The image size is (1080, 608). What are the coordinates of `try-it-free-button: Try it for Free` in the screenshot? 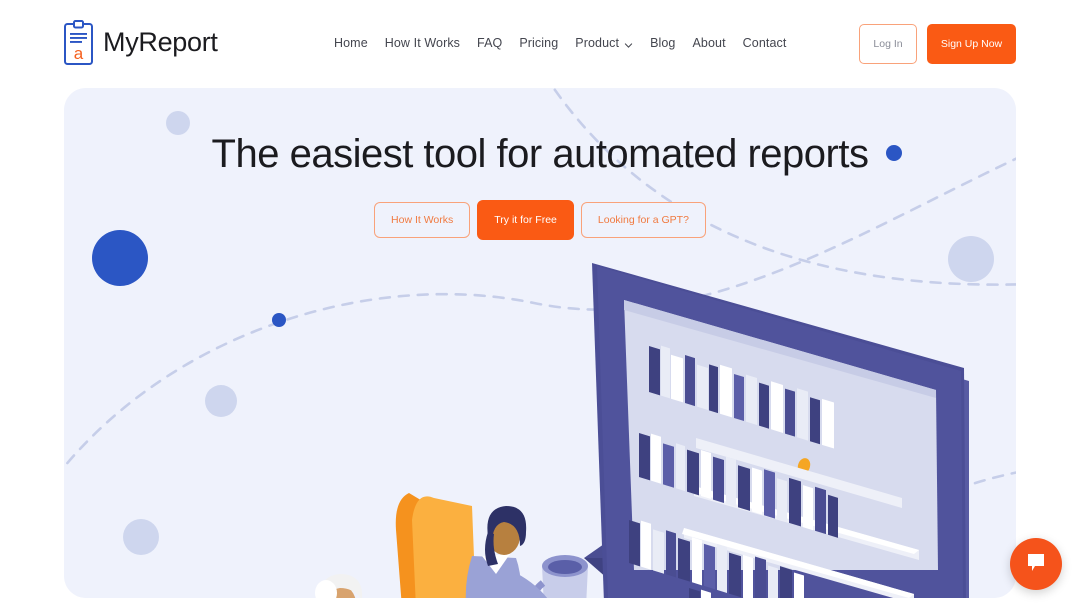 It's located at (525, 220).